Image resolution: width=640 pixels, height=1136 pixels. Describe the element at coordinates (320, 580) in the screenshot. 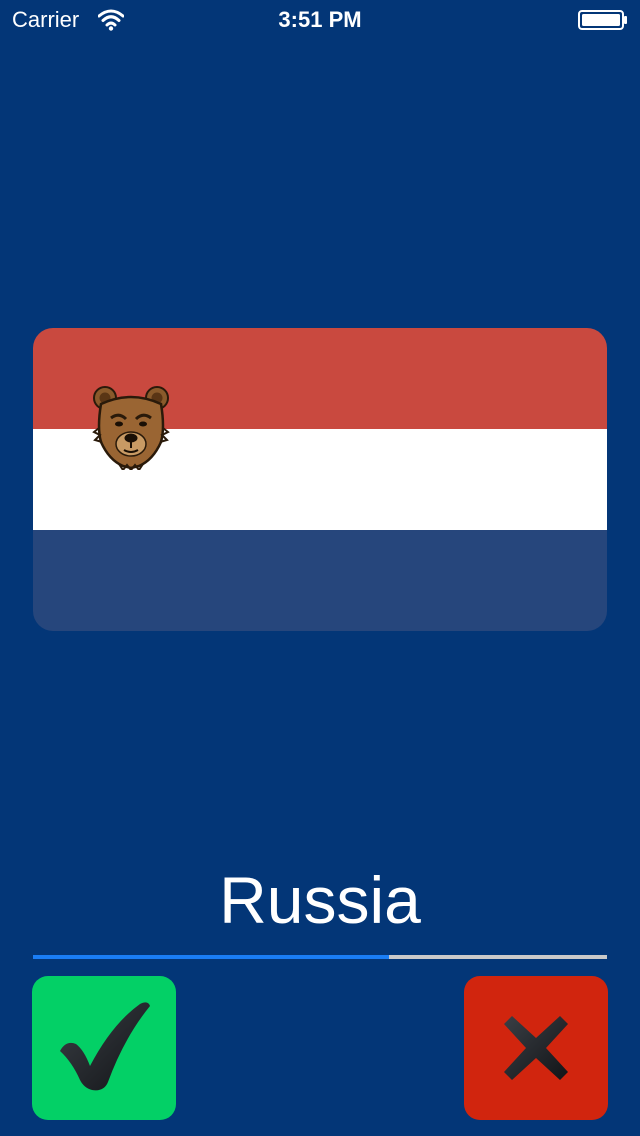

I see `flag-stripe-blue` at that location.